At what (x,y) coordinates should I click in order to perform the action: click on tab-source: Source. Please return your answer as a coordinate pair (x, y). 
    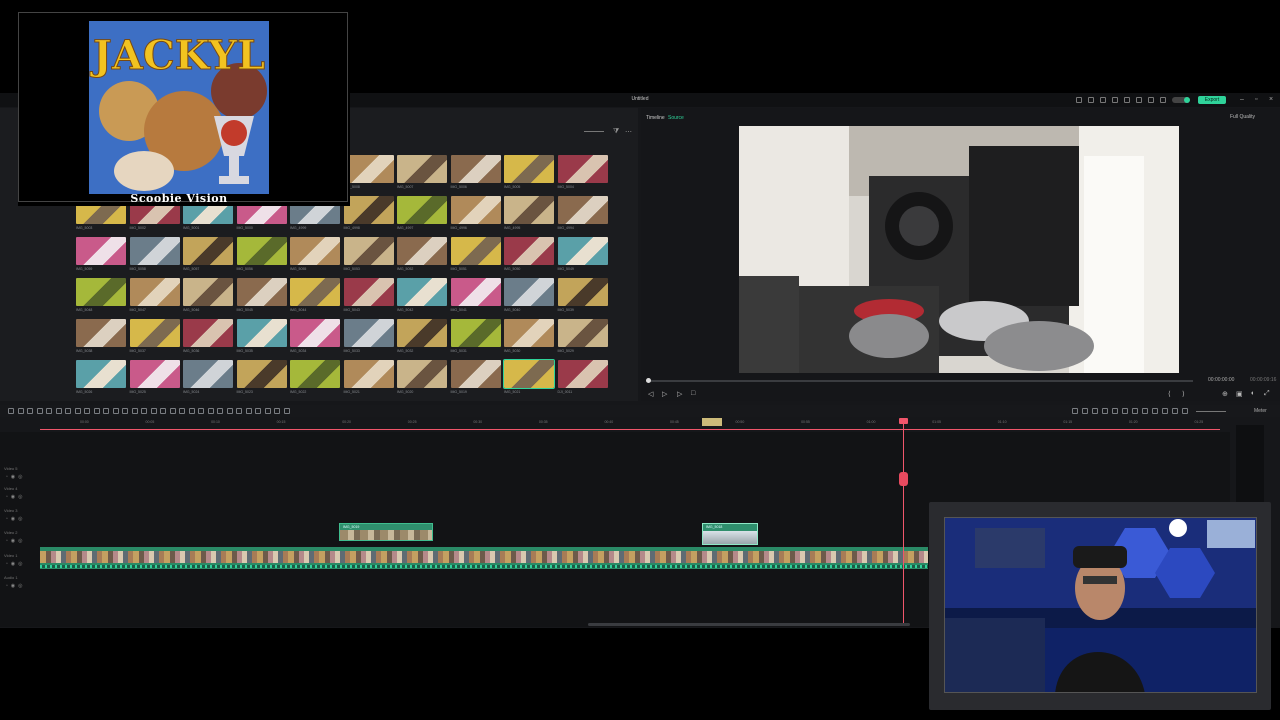
    Looking at the image, I should click on (676, 118).